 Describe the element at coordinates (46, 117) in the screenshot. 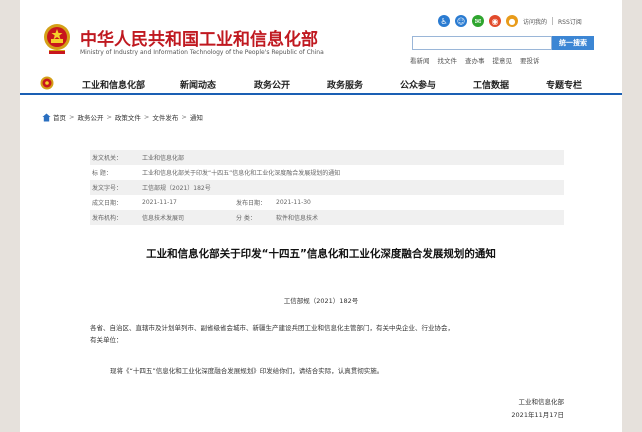

I see `home-icon` at that location.